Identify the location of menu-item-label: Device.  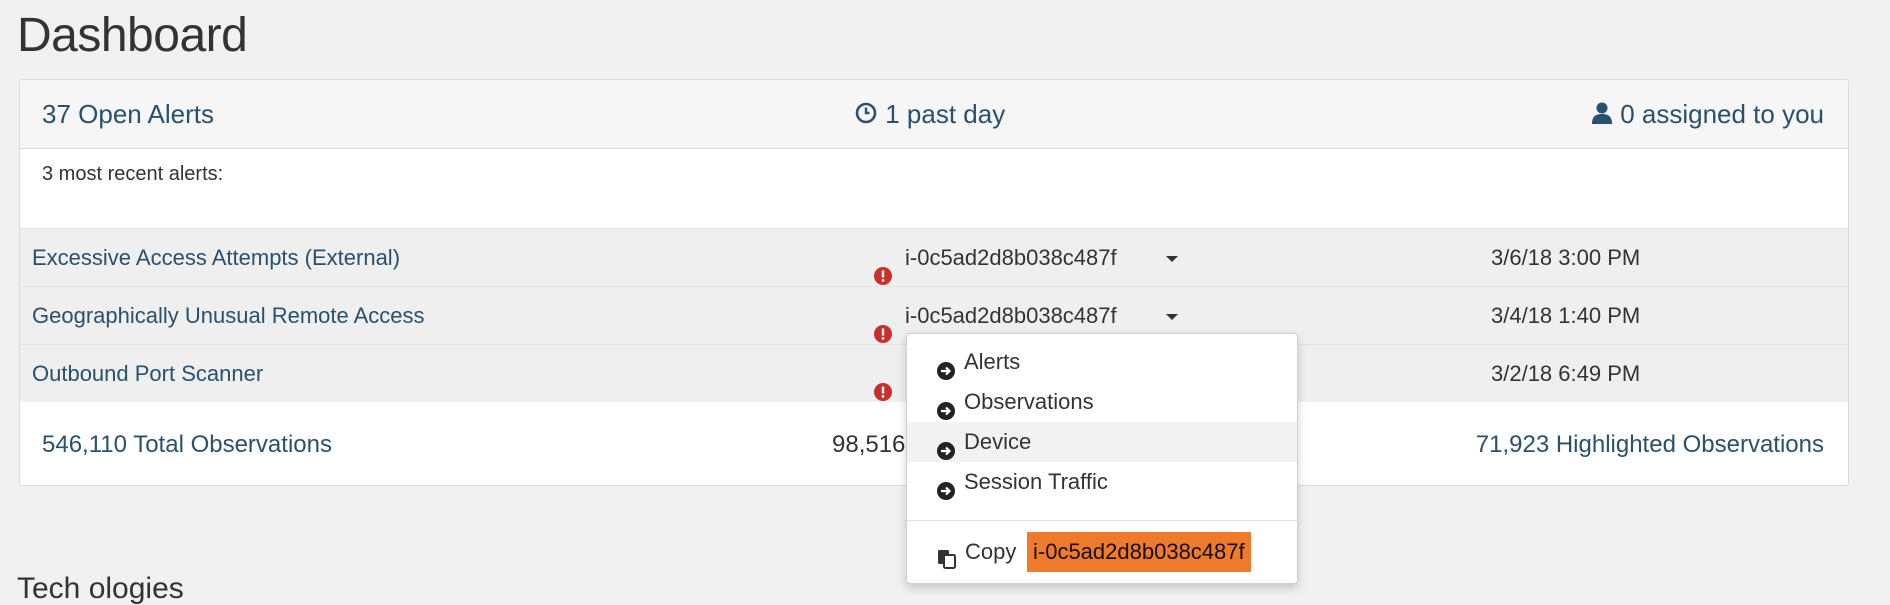
(998, 441).